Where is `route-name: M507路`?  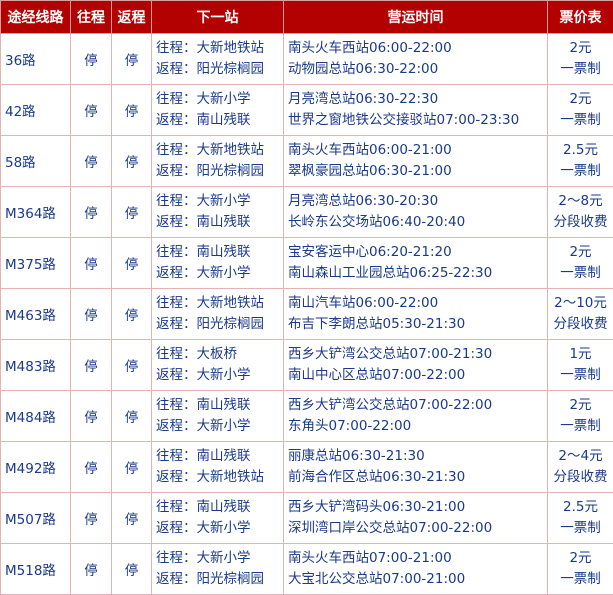
route-name: M507路 is located at coordinates (36, 518).